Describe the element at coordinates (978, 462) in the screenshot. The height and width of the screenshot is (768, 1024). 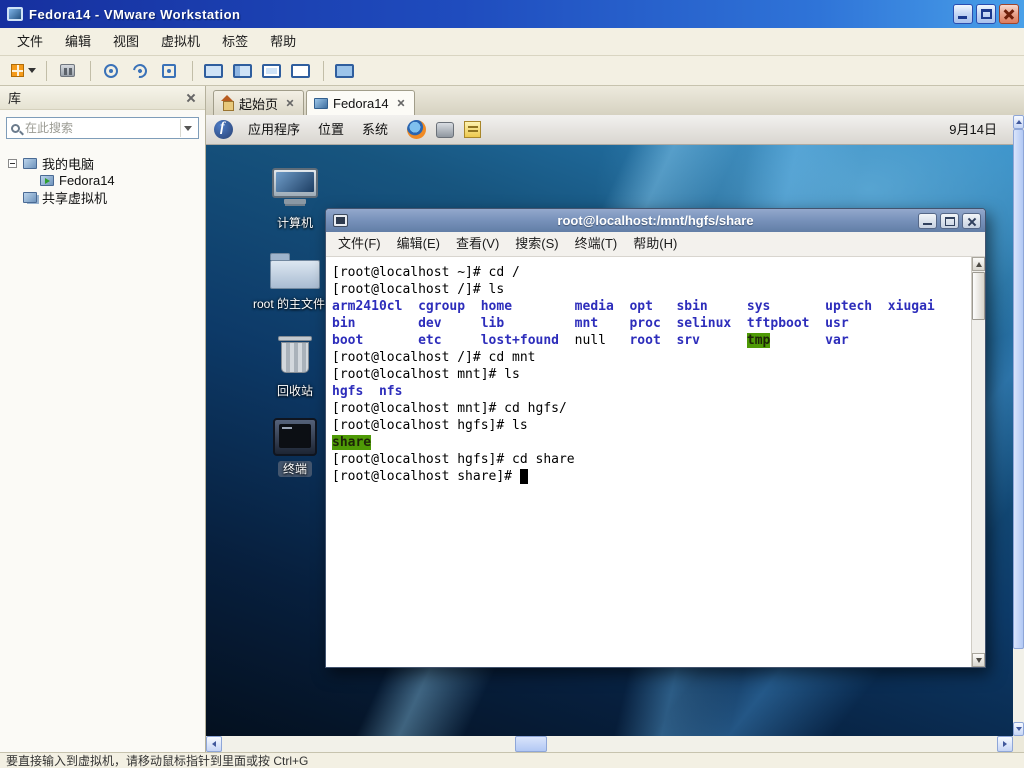
I see `terminal-scrollbar` at that location.